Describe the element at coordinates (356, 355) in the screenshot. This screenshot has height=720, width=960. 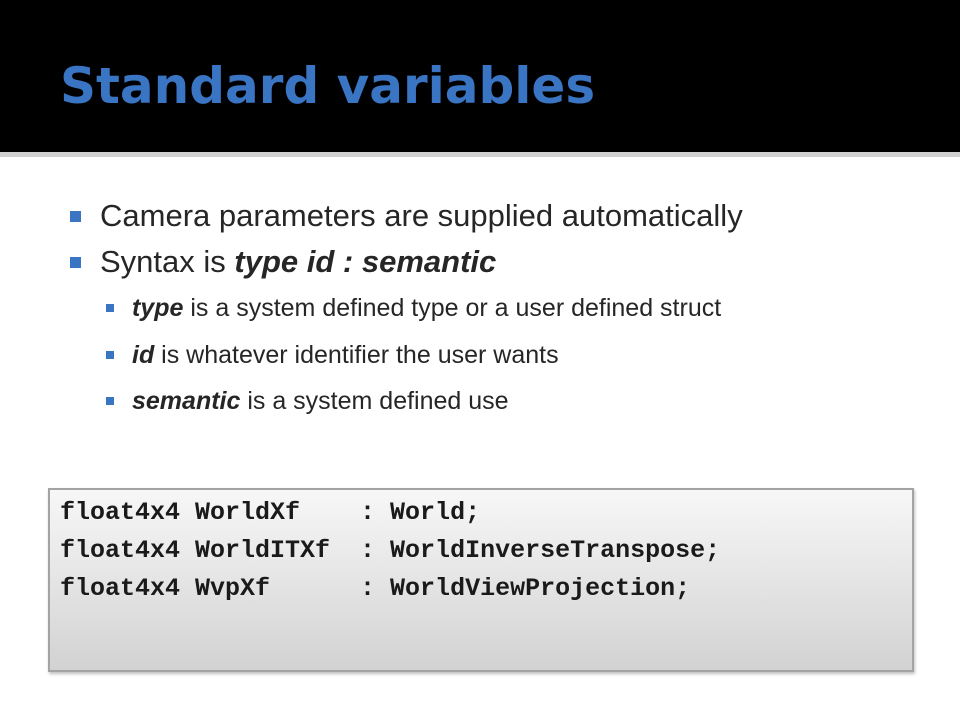
I see `sub-bullet-text: is whatever identifier the user wants` at that location.